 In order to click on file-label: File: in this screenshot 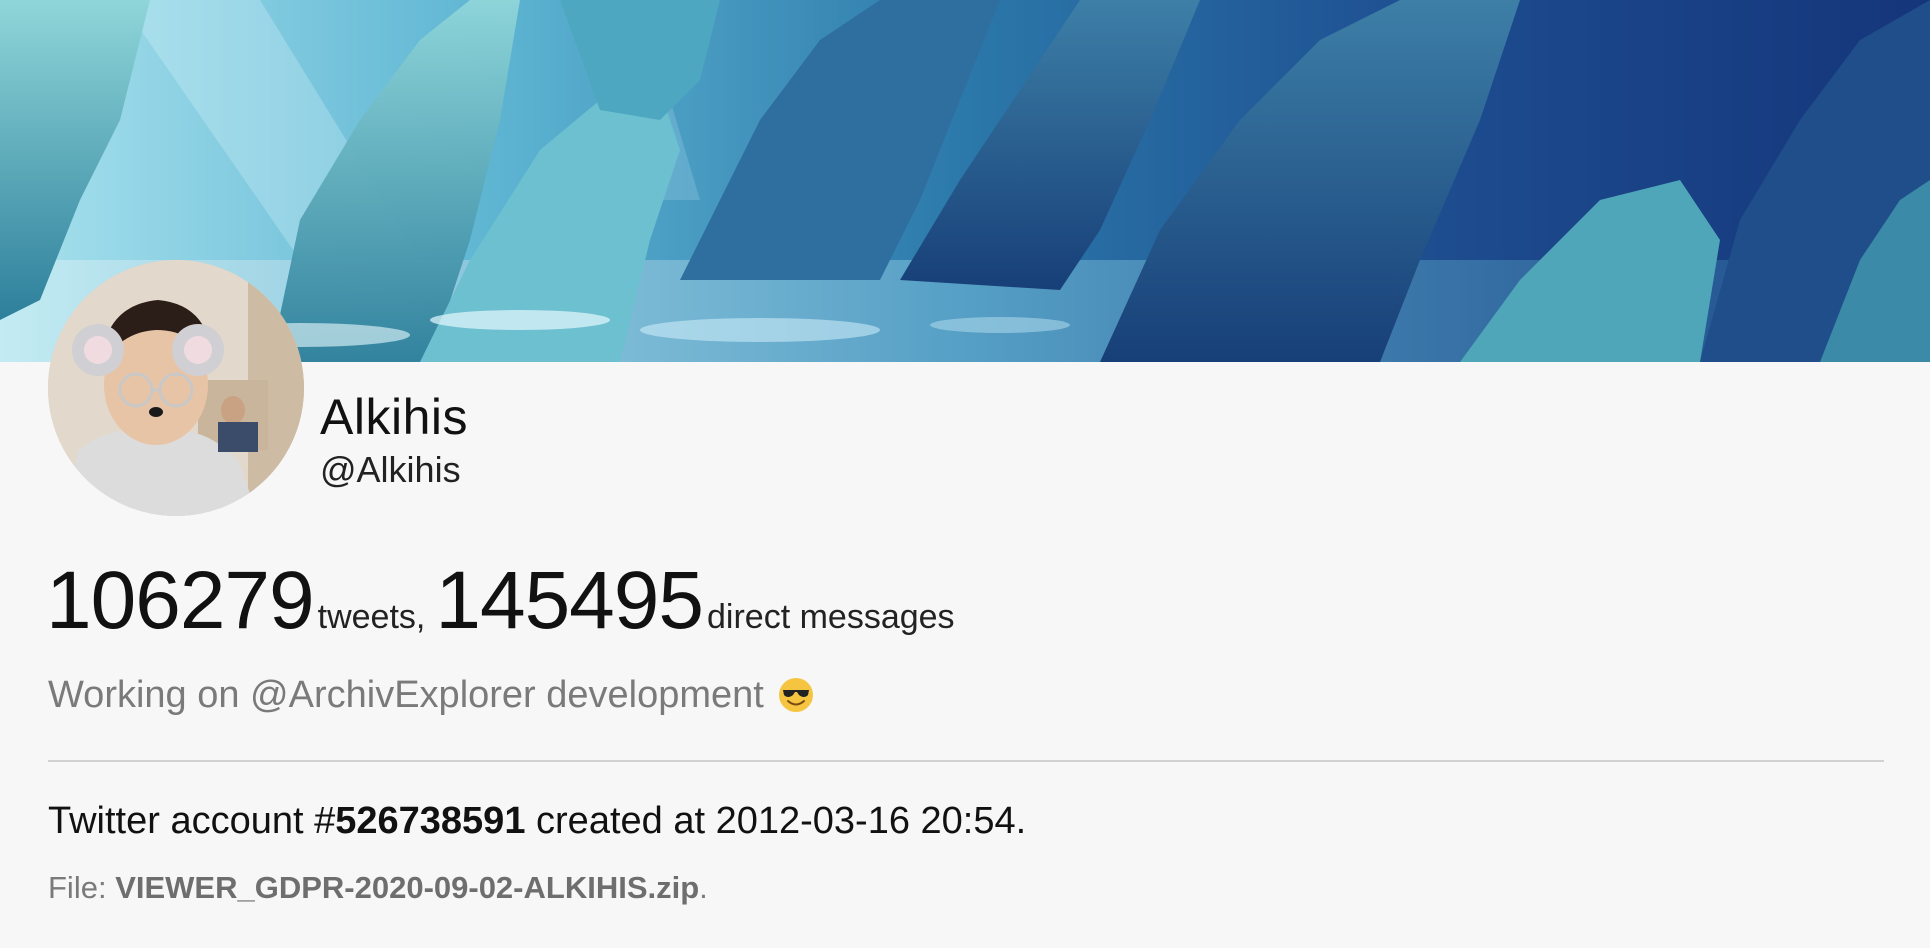, I will do `click(82, 887)`.